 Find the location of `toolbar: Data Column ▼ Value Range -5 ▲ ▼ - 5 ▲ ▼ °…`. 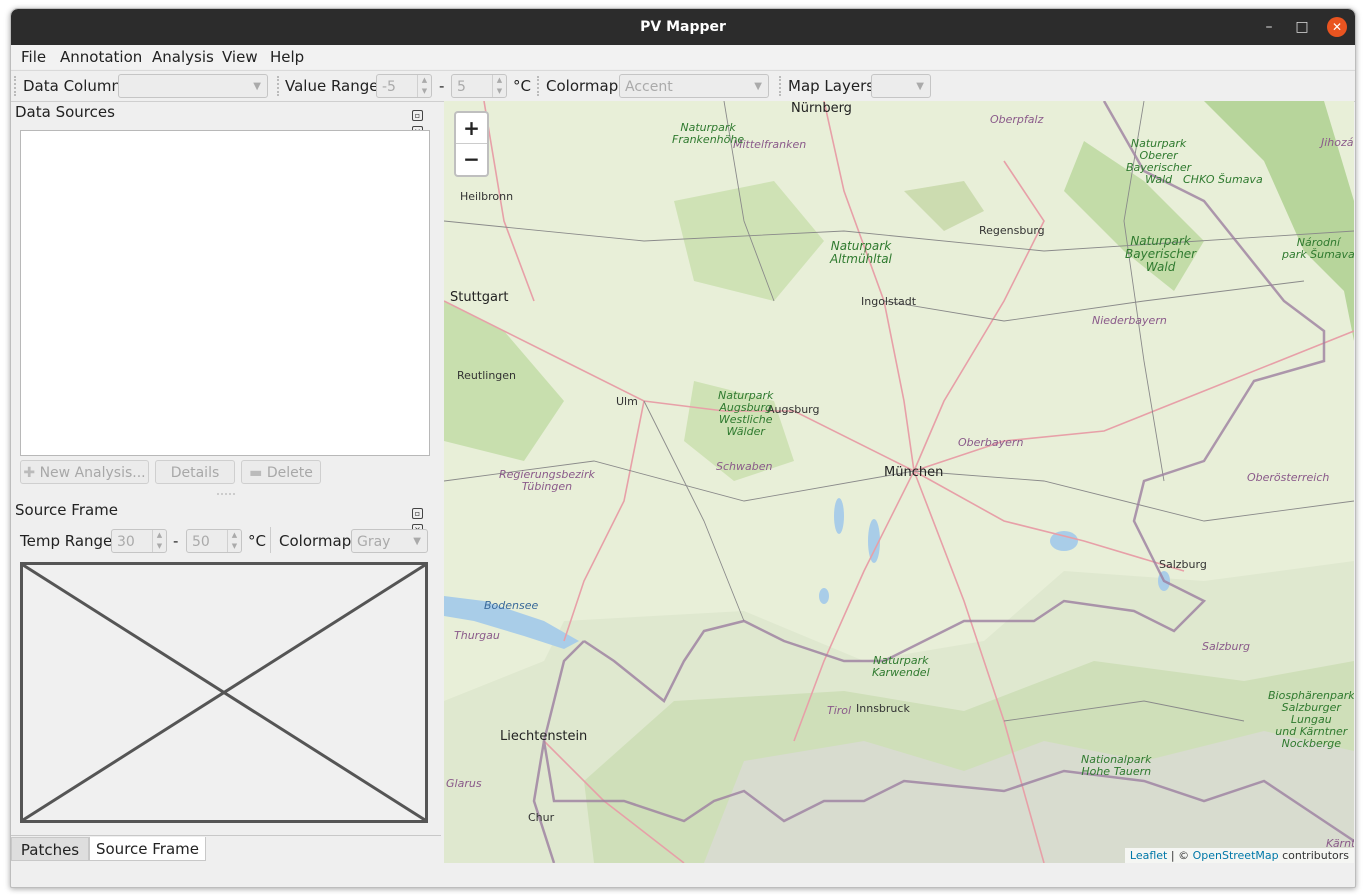

toolbar: Data Column ▼ Value Range -5 ▲ ▼ - 5 ▲ ▼ °… is located at coordinates (683, 86).